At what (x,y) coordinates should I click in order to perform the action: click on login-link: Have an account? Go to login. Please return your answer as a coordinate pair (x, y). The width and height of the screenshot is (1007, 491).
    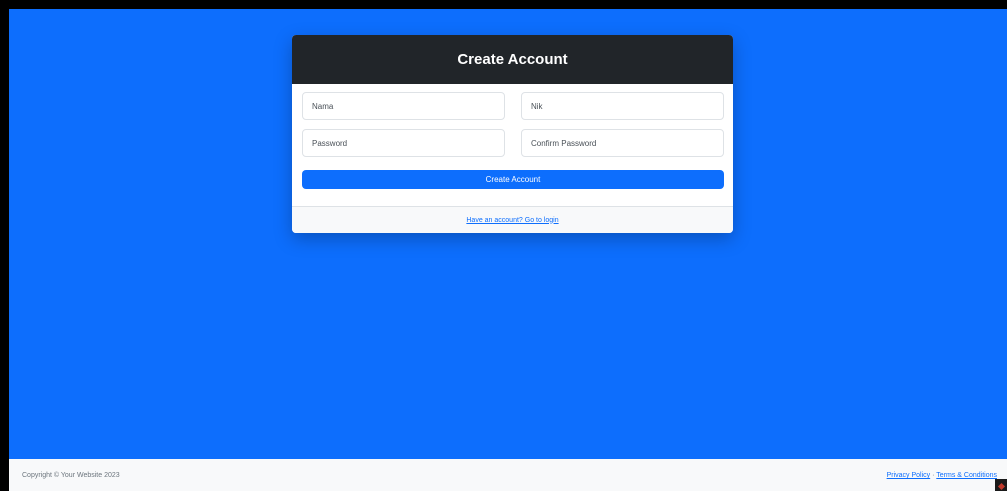
    Looking at the image, I should click on (512, 220).